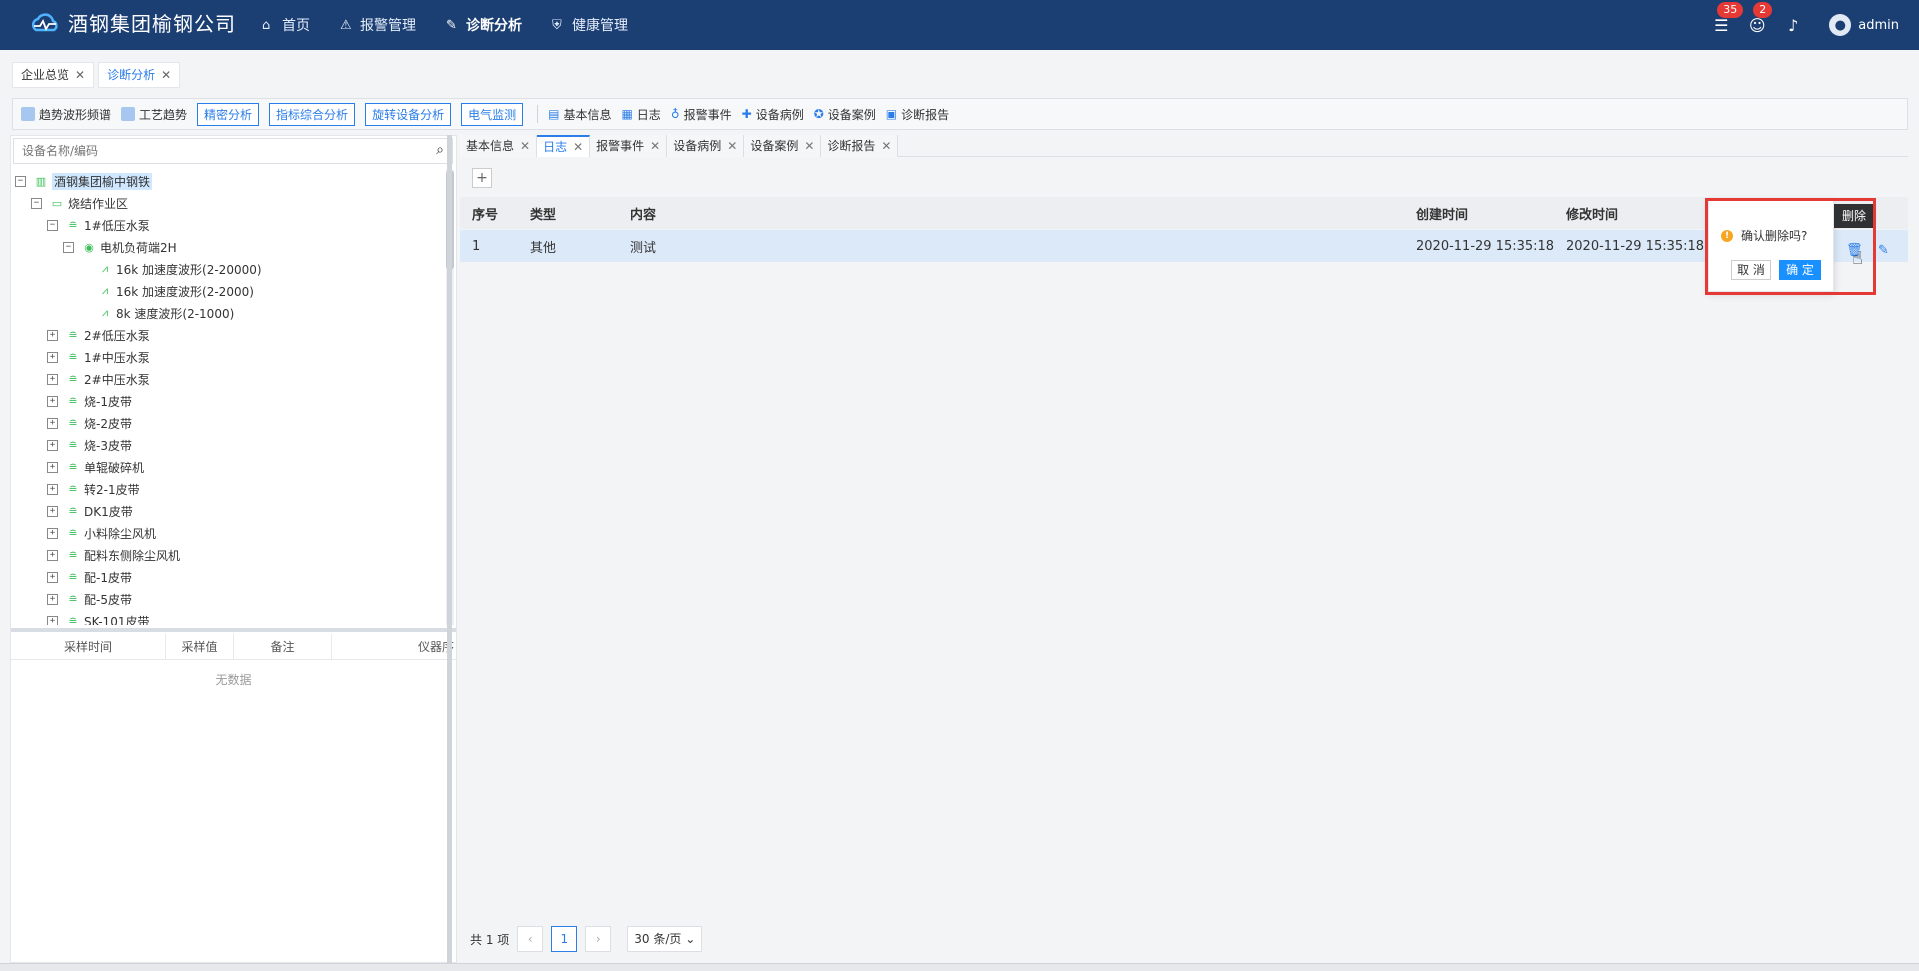  Describe the element at coordinates (959, 967) in the screenshot. I see `bottom-scrollbar` at that location.